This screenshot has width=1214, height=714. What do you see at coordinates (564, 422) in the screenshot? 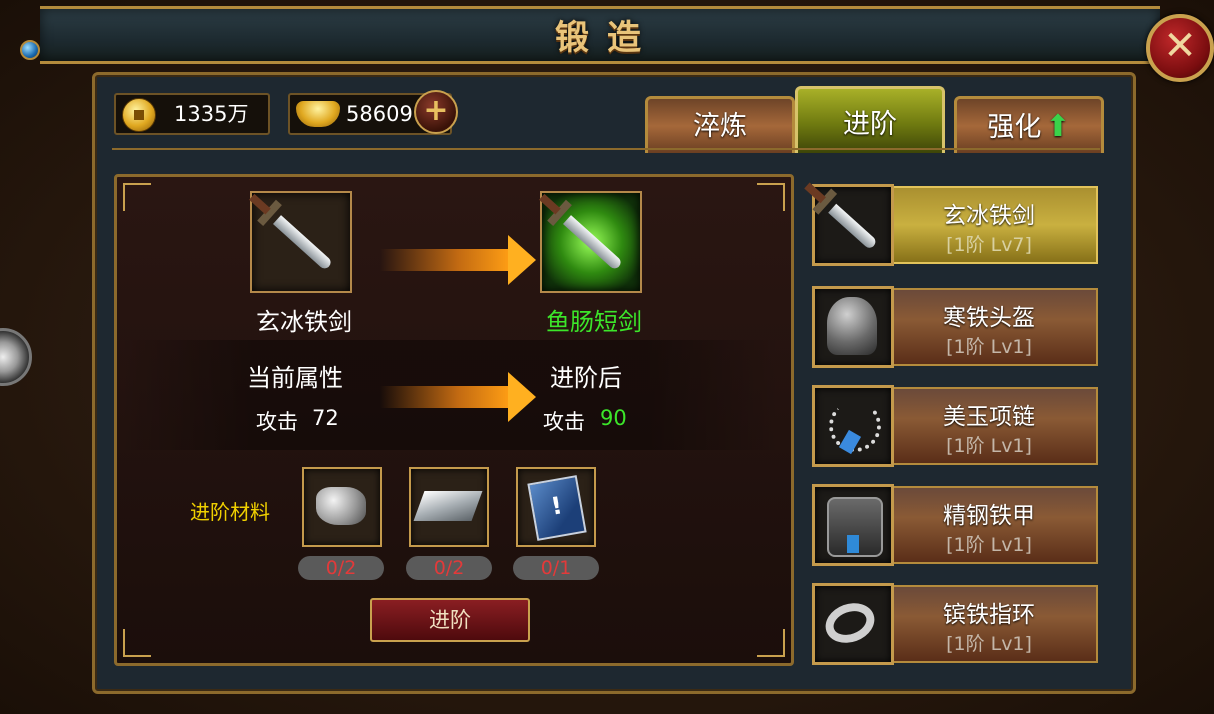
I see `next-attack-label: 攻击` at bounding box center [564, 422].